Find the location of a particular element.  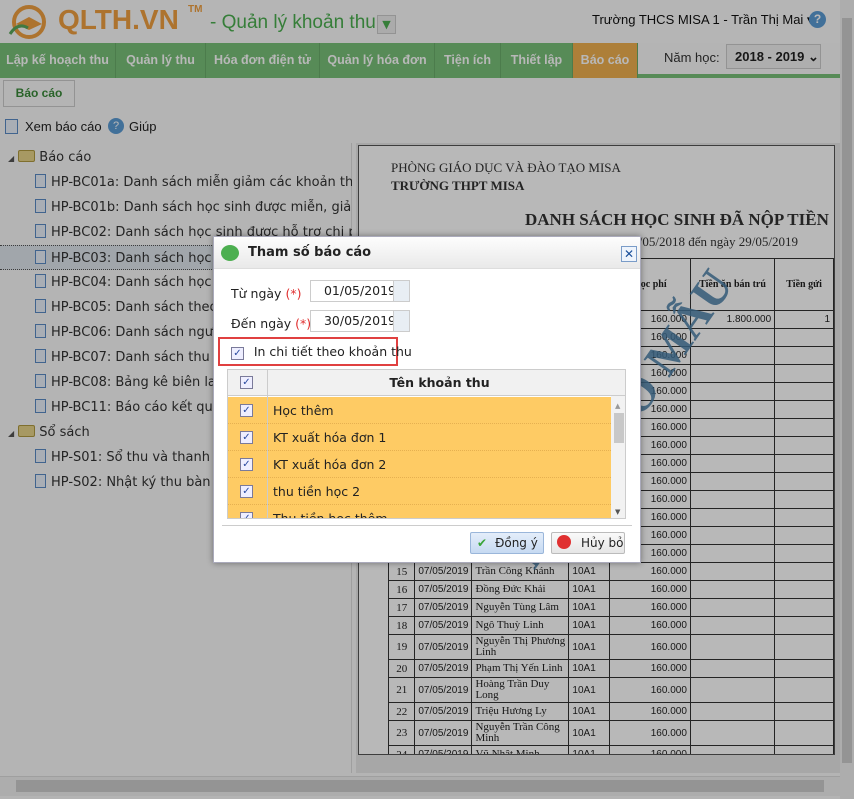

fee-item-row: ✓ Học thêm is located at coordinates (419, 410).